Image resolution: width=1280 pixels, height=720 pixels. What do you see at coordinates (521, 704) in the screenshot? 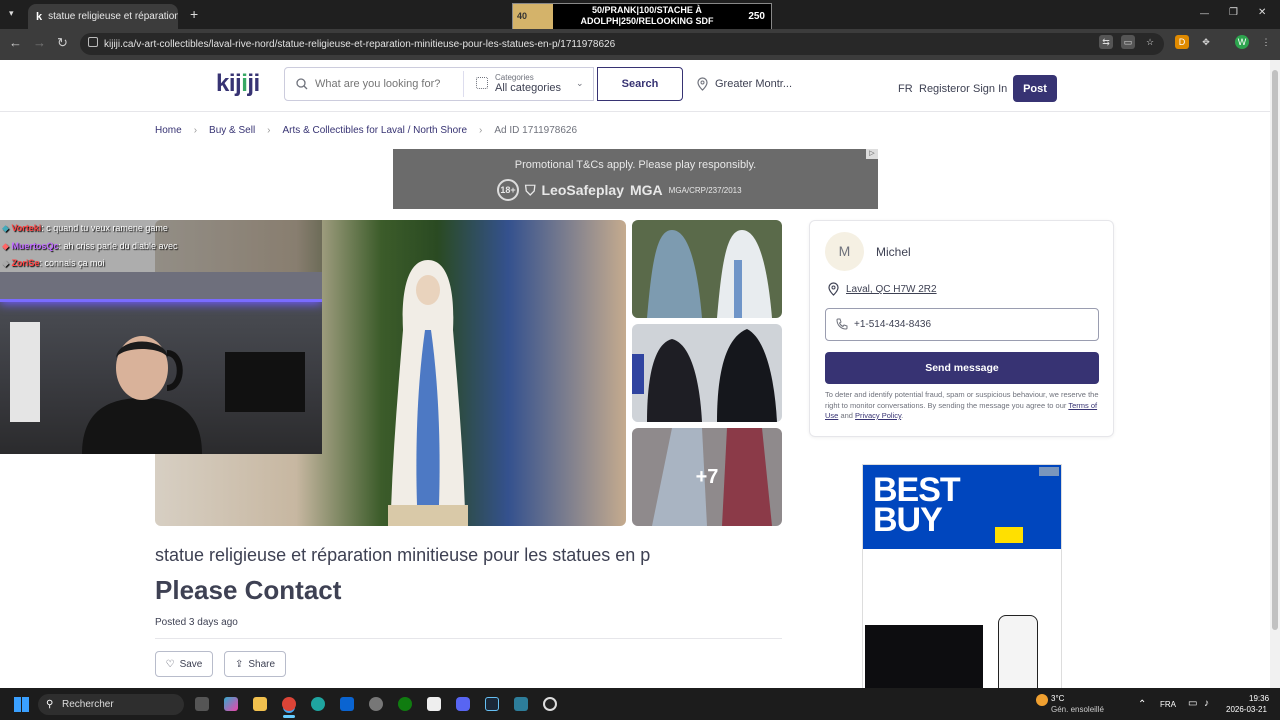
I see `app-icon` at bounding box center [521, 704].